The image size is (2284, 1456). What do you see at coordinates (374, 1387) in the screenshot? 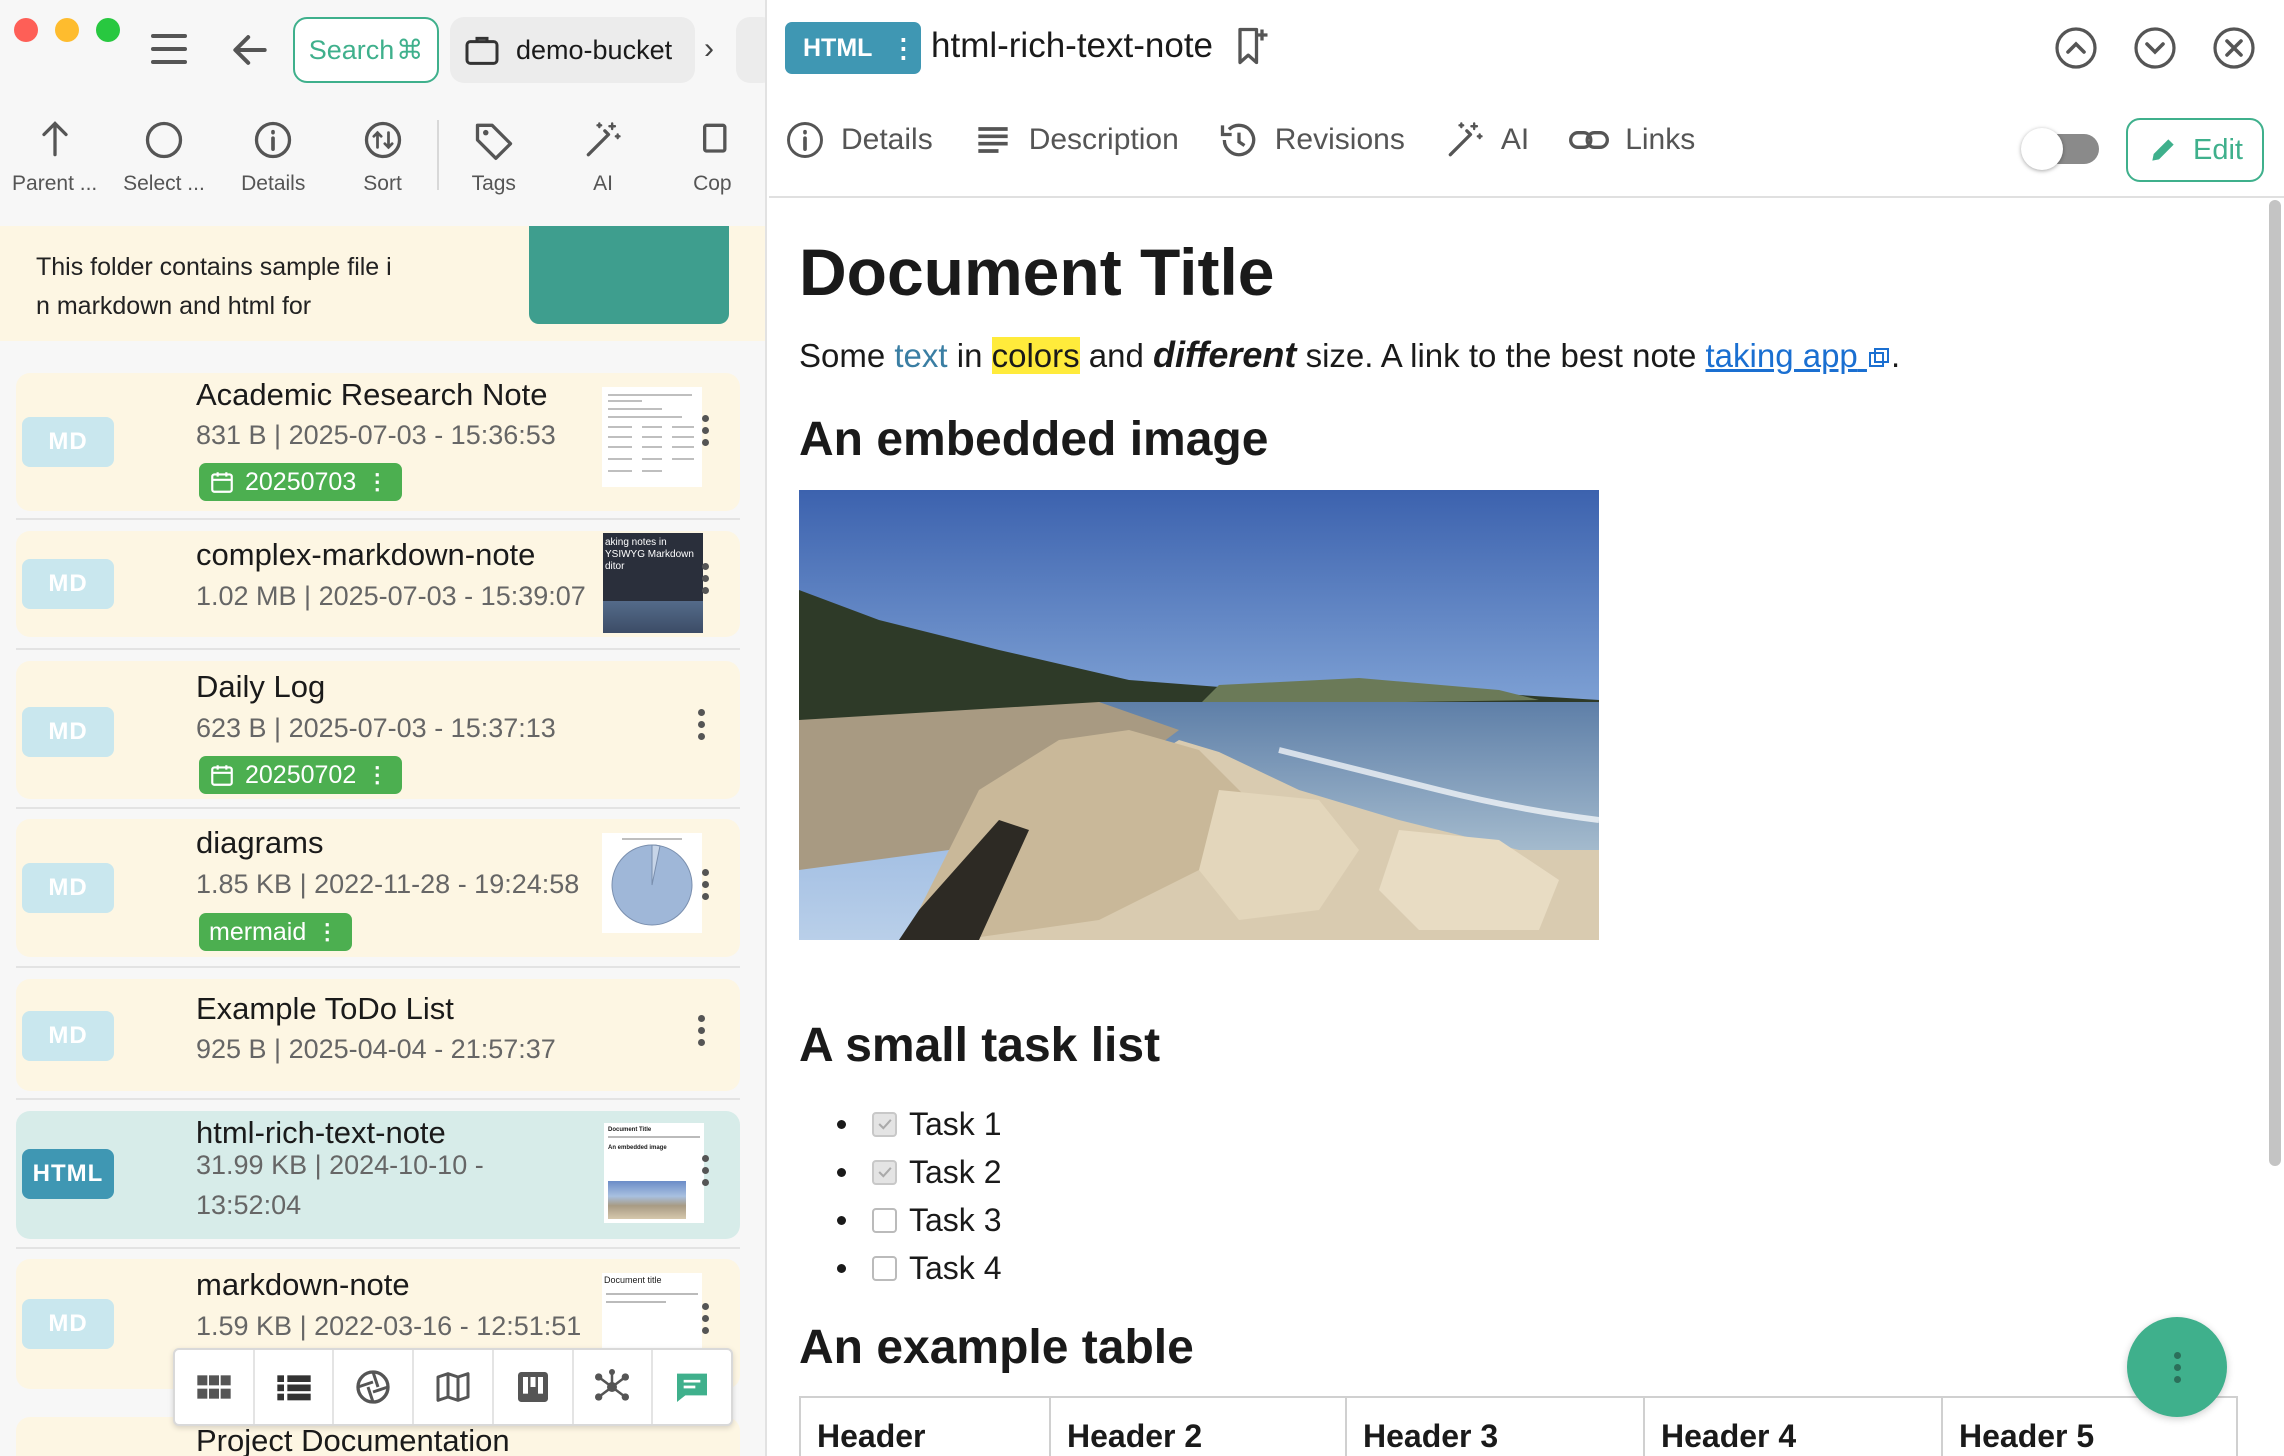
I see `gallery-view-button` at bounding box center [374, 1387].